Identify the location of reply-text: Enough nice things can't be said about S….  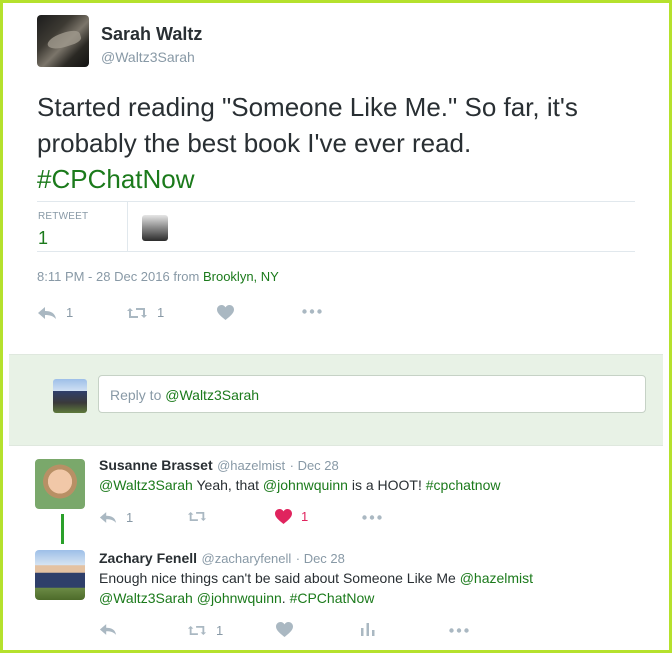
(316, 588).